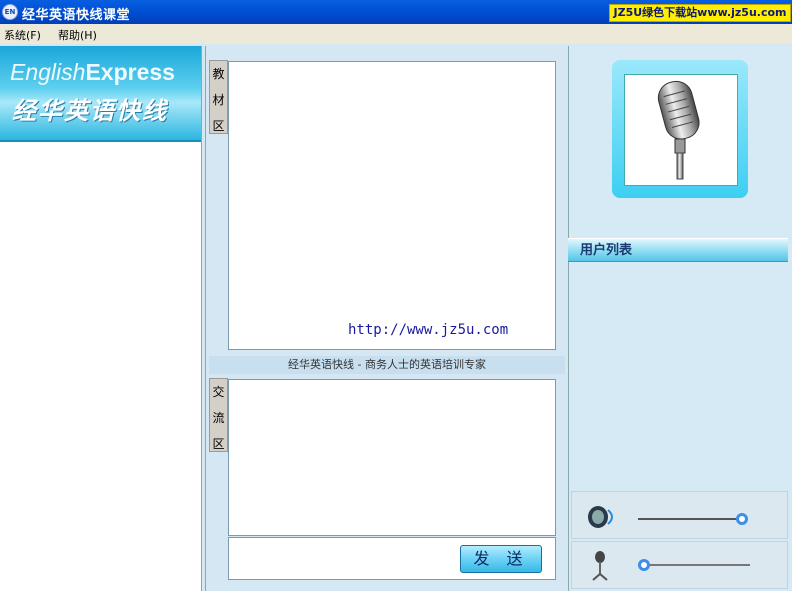 The image size is (792, 591). I want to click on logo-english-bold: Express, so click(130, 72).